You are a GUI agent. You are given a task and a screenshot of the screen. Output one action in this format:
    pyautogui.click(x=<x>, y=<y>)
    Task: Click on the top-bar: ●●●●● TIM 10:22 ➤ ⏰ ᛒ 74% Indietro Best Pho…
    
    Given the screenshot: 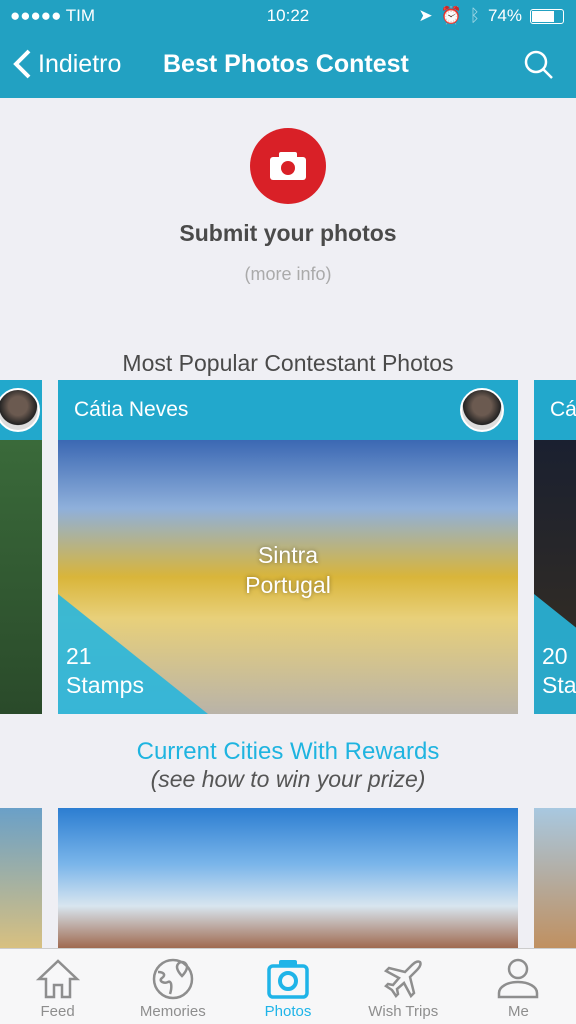 What is the action you would take?
    pyautogui.click(x=288, y=49)
    